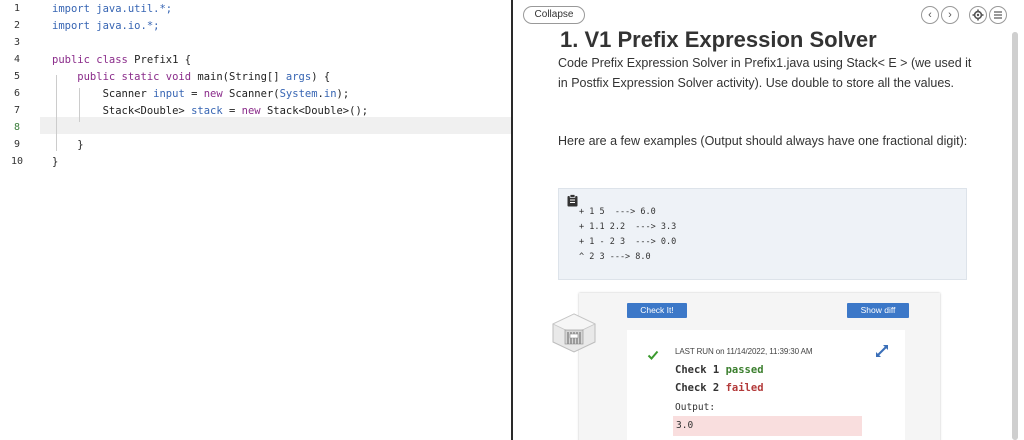 The width and height of the screenshot is (1024, 440). What do you see at coordinates (17, 25) in the screenshot?
I see `line-number: 2` at bounding box center [17, 25].